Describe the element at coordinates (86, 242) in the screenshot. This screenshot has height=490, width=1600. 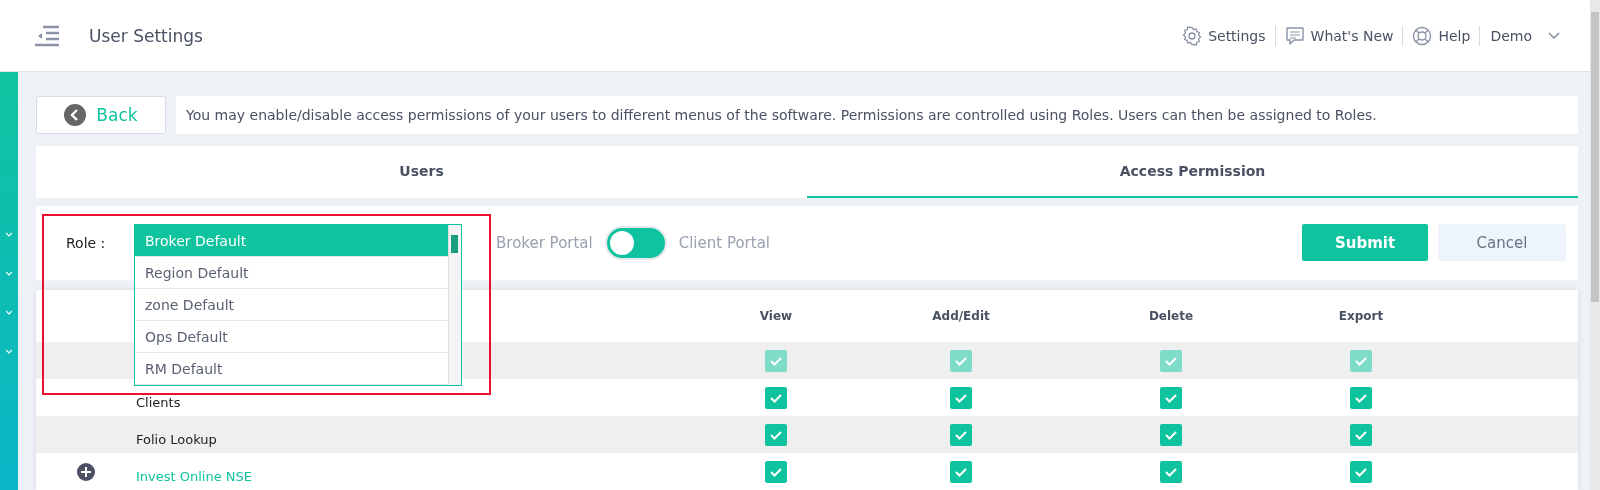
I see `role-label: Role :` at that location.